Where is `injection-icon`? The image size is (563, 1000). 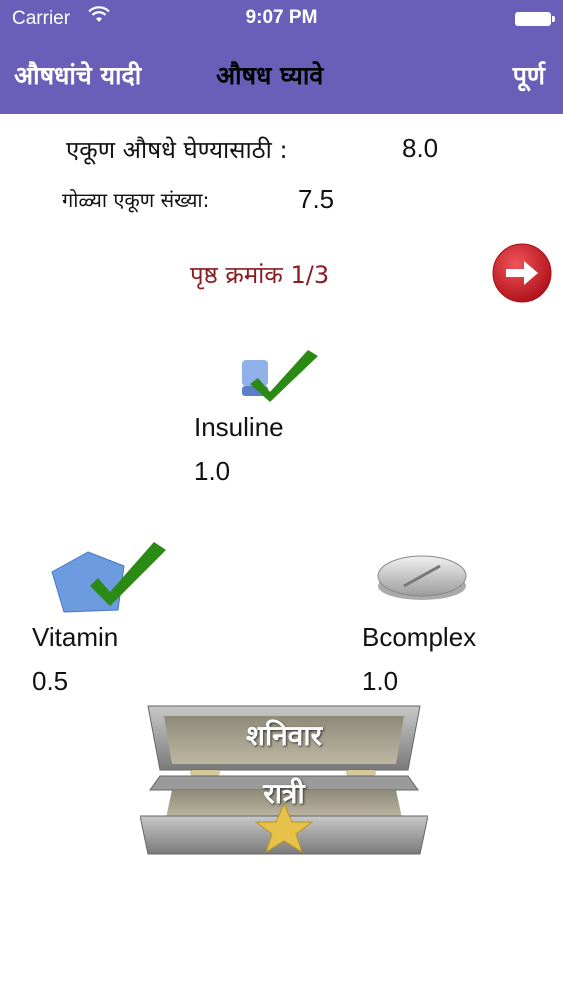
injection-icon is located at coordinates (280, 376).